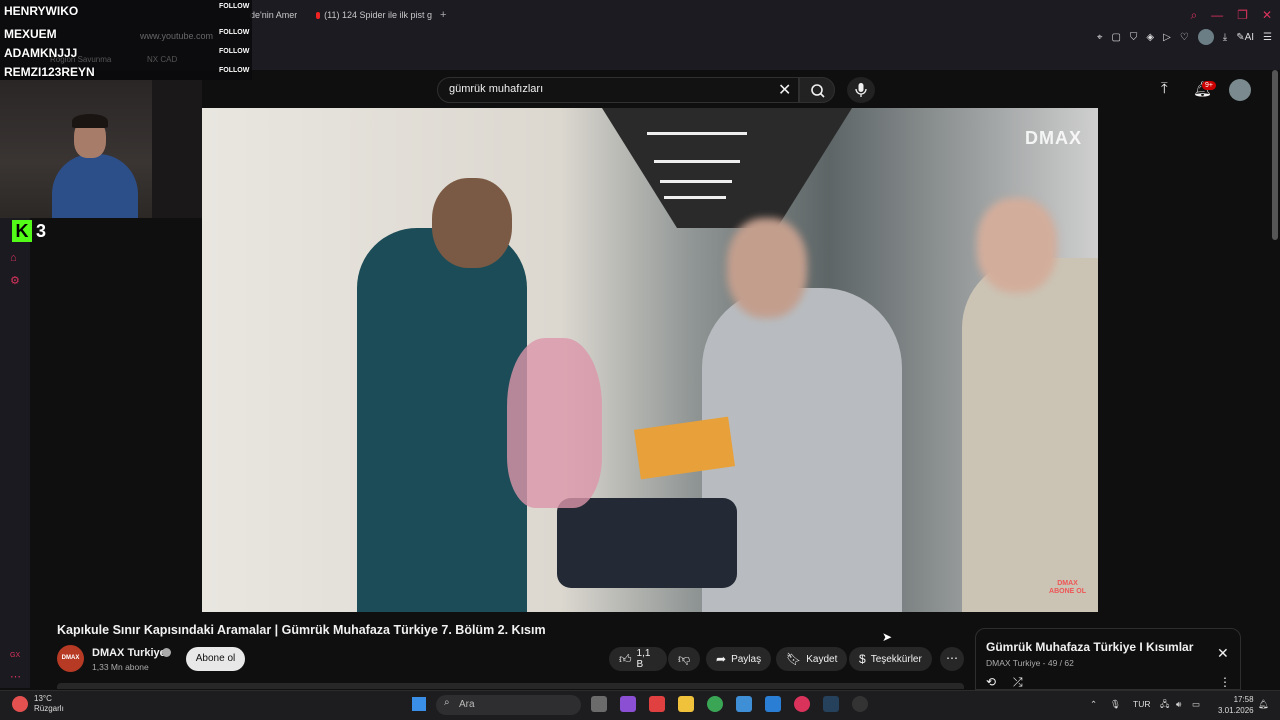 The width and height of the screenshot is (1280, 720). I want to click on language-indicator: TUR, so click(1141, 704).